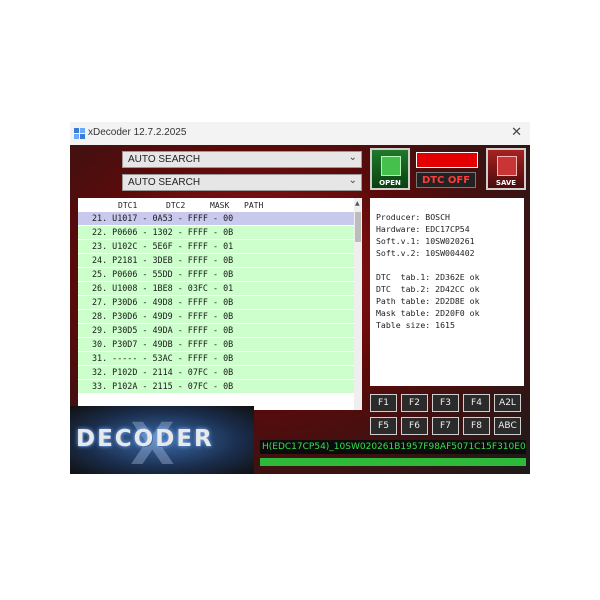  Describe the element at coordinates (176, 205) in the screenshot. I see `column-header: DTC2` at that location.